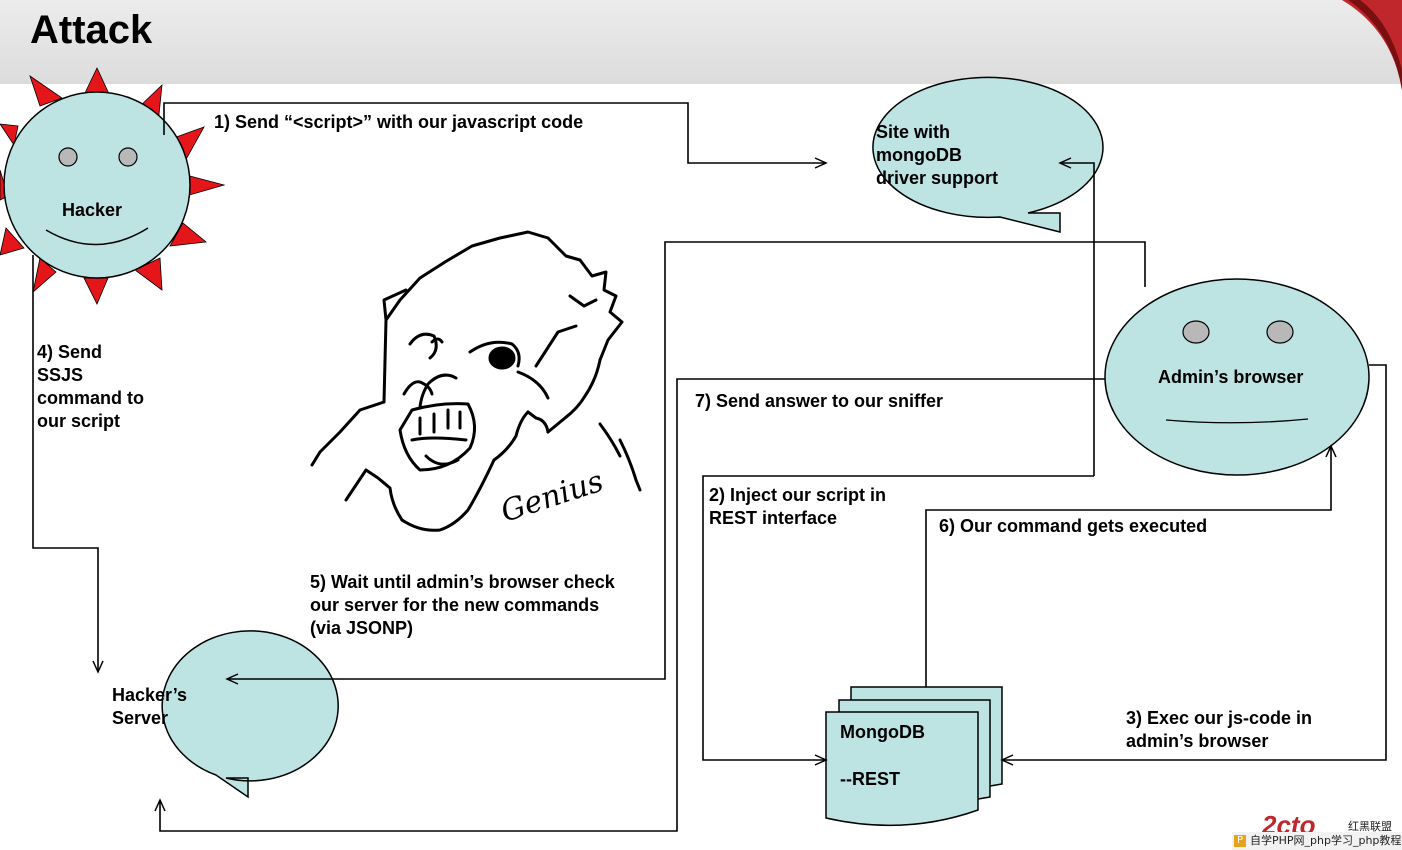 The width and height of the screenshot is (1402, 850). Describe the element at coordinates (1219, 729) in the screenshot. I see `step3-label: 3) Exec our js-code in admin’s browser` at that location.